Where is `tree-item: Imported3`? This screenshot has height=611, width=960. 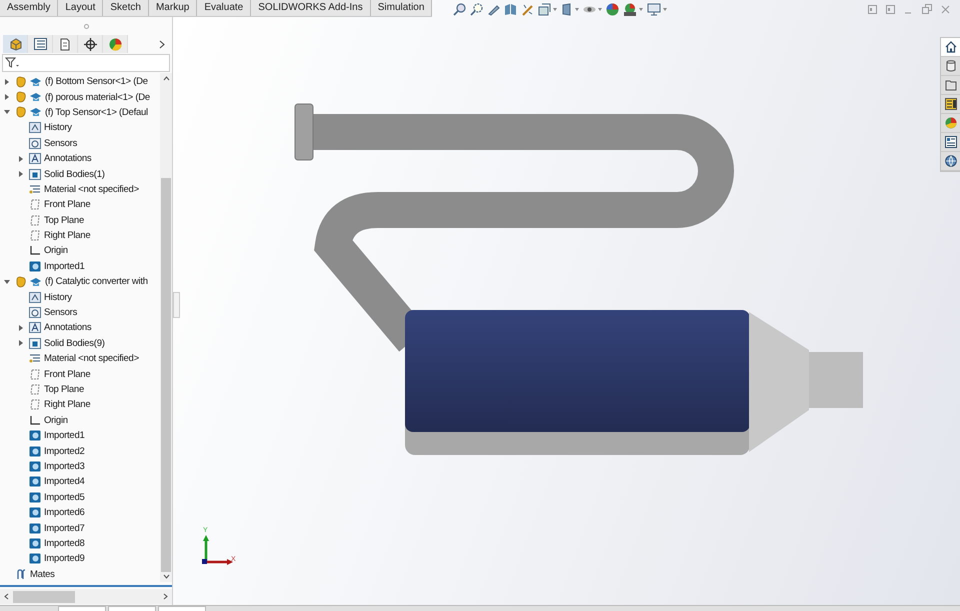
tree-item: Imported3 is located at coordinates (64, 466).